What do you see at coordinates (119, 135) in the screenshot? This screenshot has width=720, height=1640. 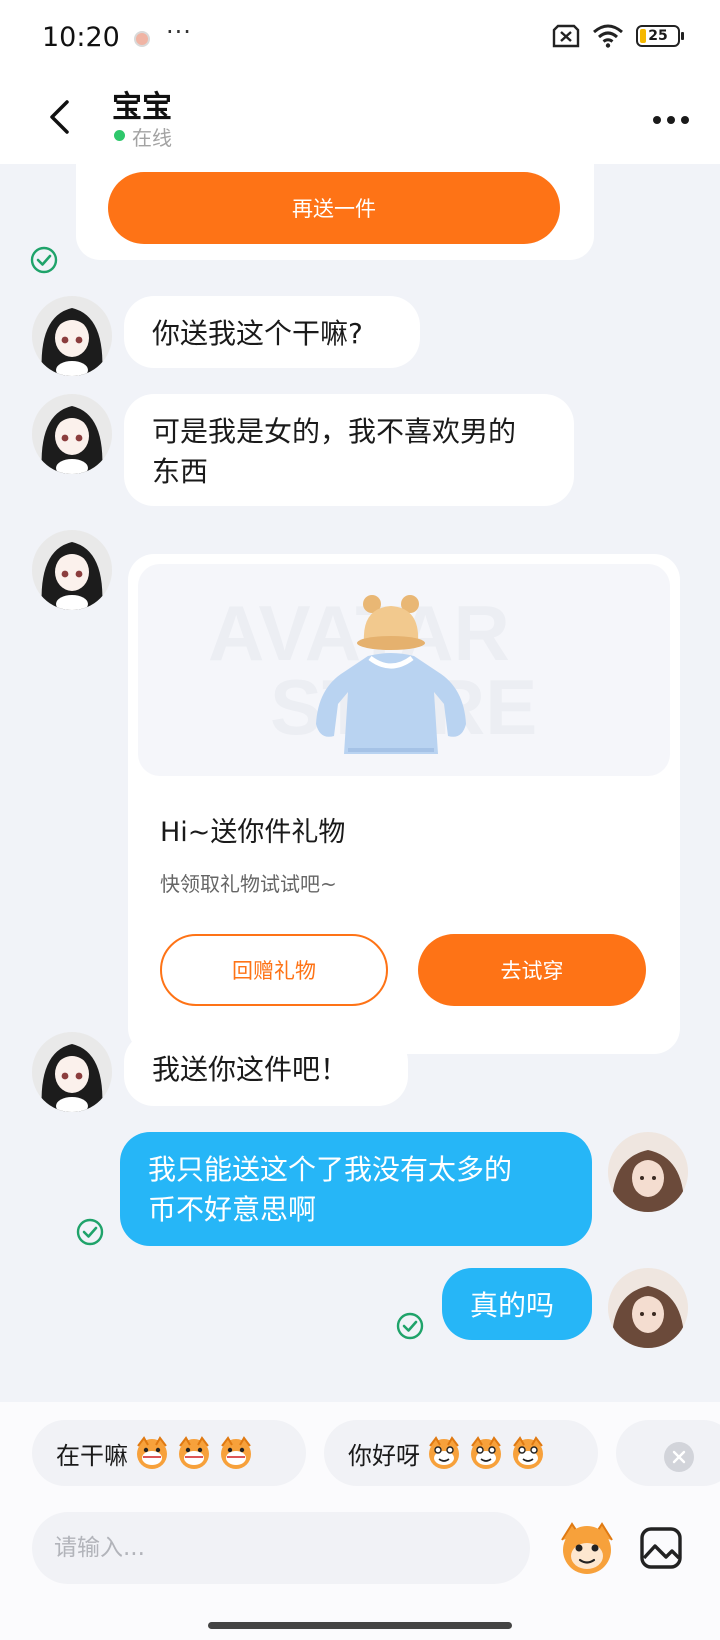 I see `online-dot-icon` at bounding box center [119, 135].